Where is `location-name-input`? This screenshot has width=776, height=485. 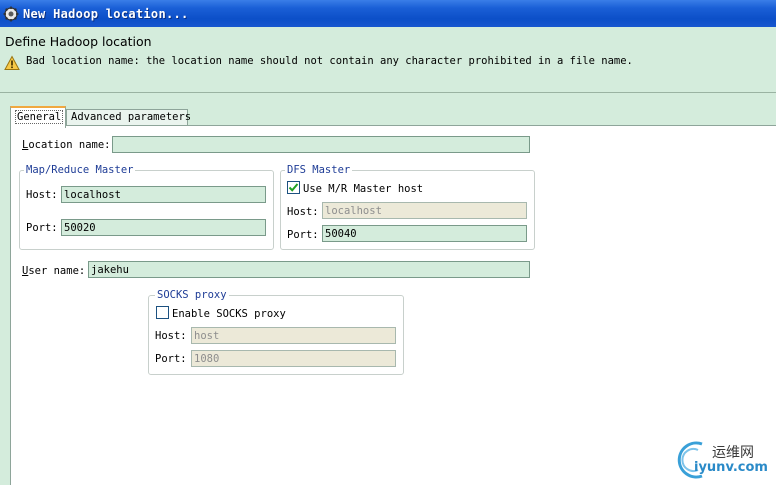 location-name-input is located at coordinates (321, 144).